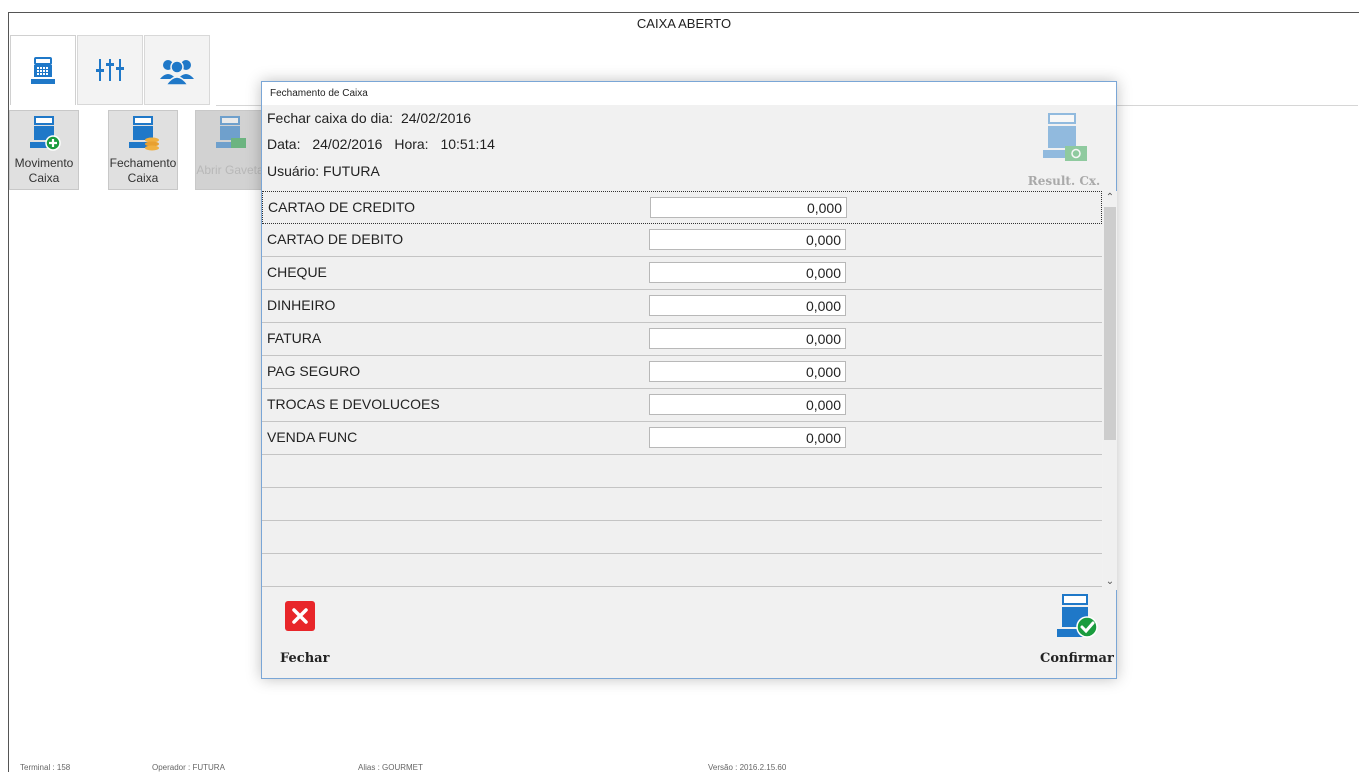  What do you see at coordinates (1064, 181) in the screenshot?
I see `result-cx-label: Result. Cx.` at bounding box center [1064, 181].